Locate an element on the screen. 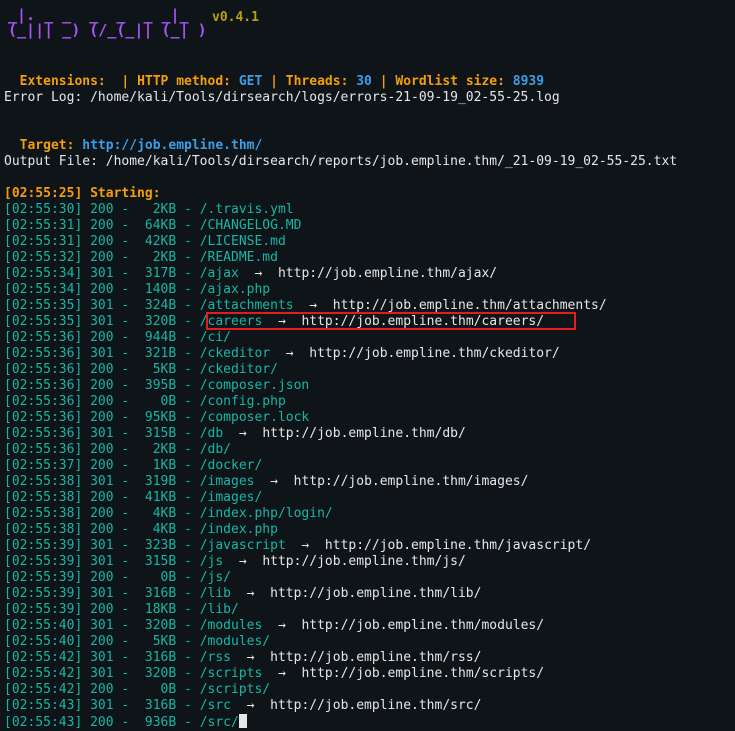 The height and width of the screenshot is (731, 735). result-path: /js/ is located at coordinates (215, 577).